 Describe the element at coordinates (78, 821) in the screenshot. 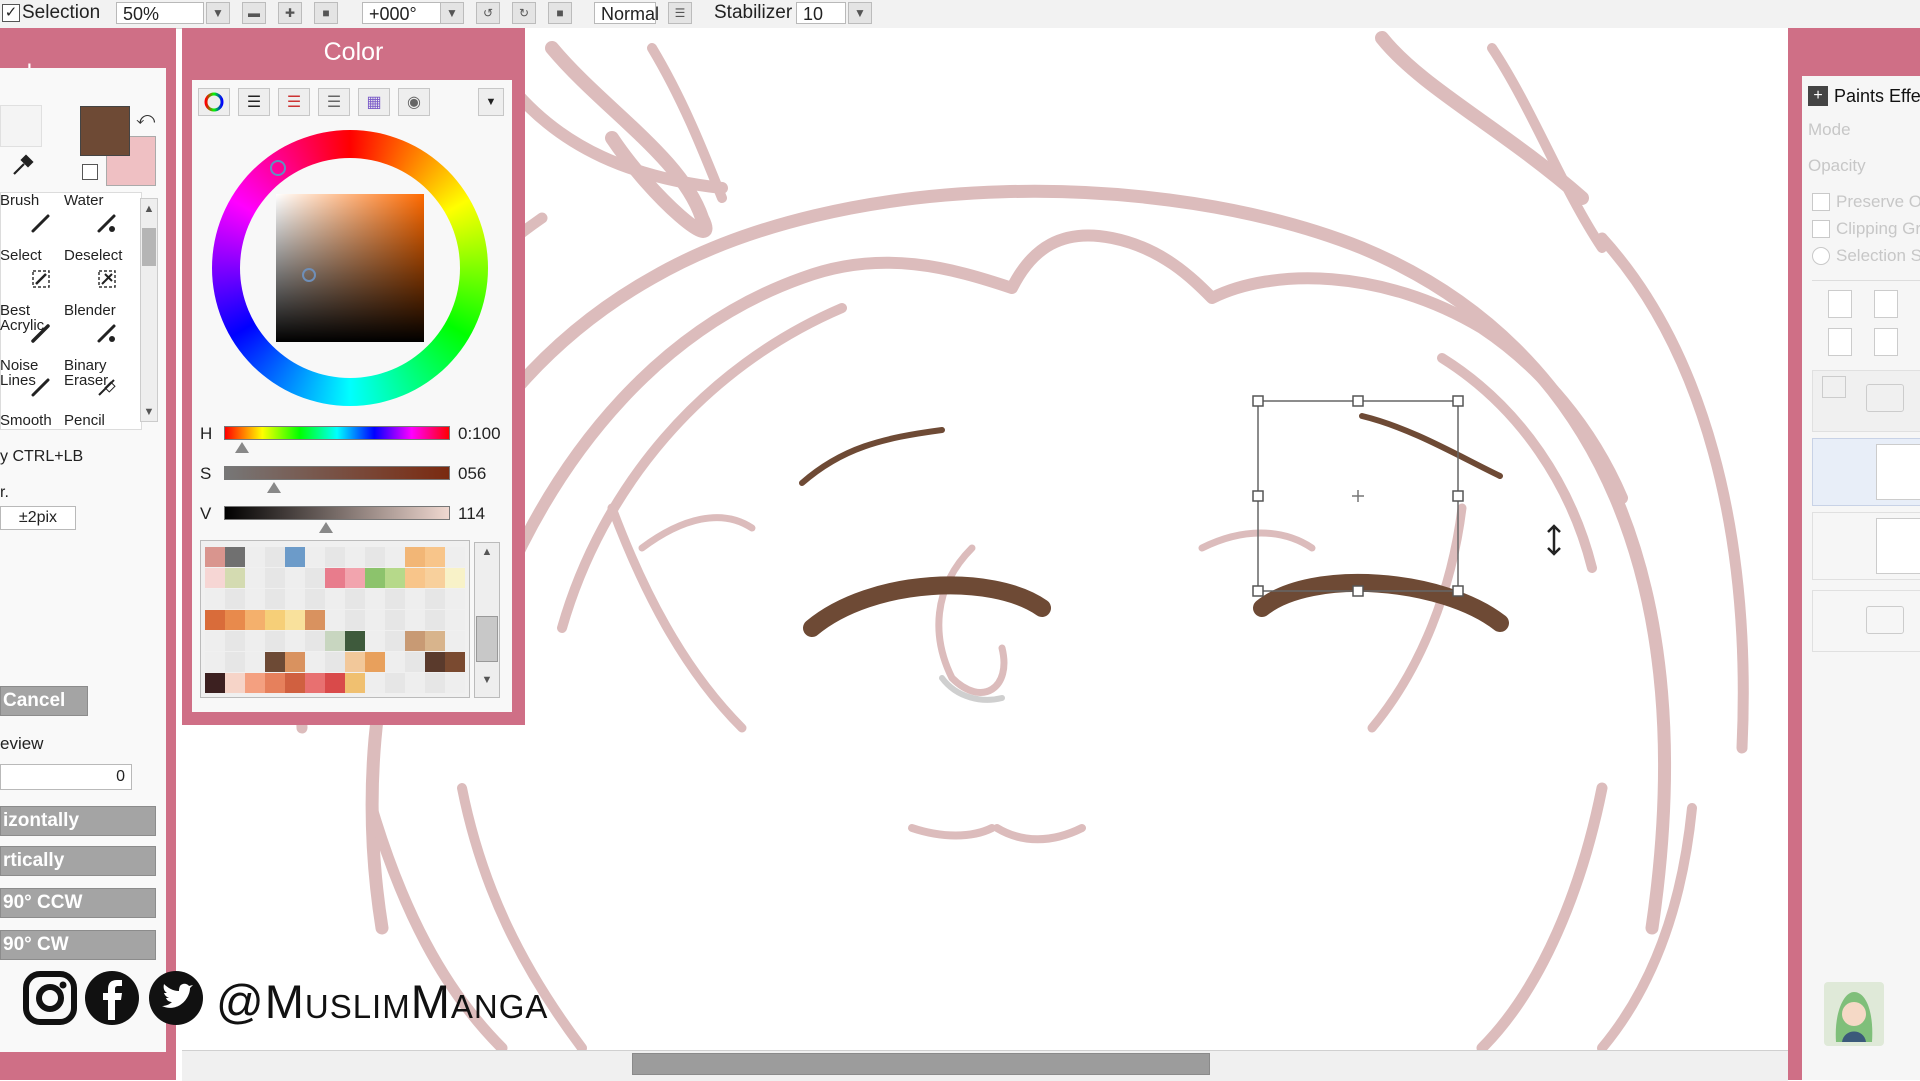

I see `flip-horizontal-button: izontally` at that location.